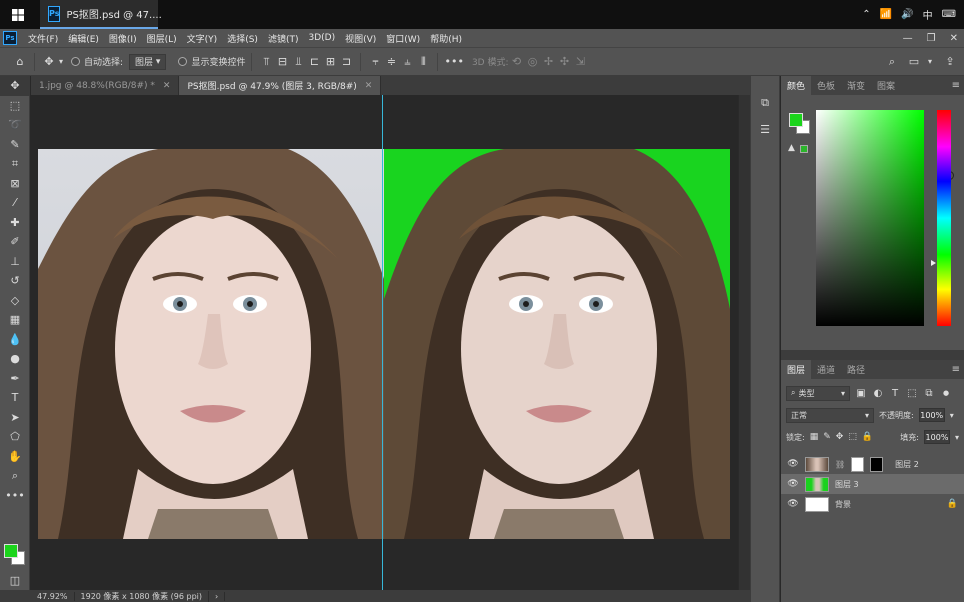 The width and height of the screenshot is (964, 602). I want to click on filter-shape-icon: ⬚, so click(912, 393).